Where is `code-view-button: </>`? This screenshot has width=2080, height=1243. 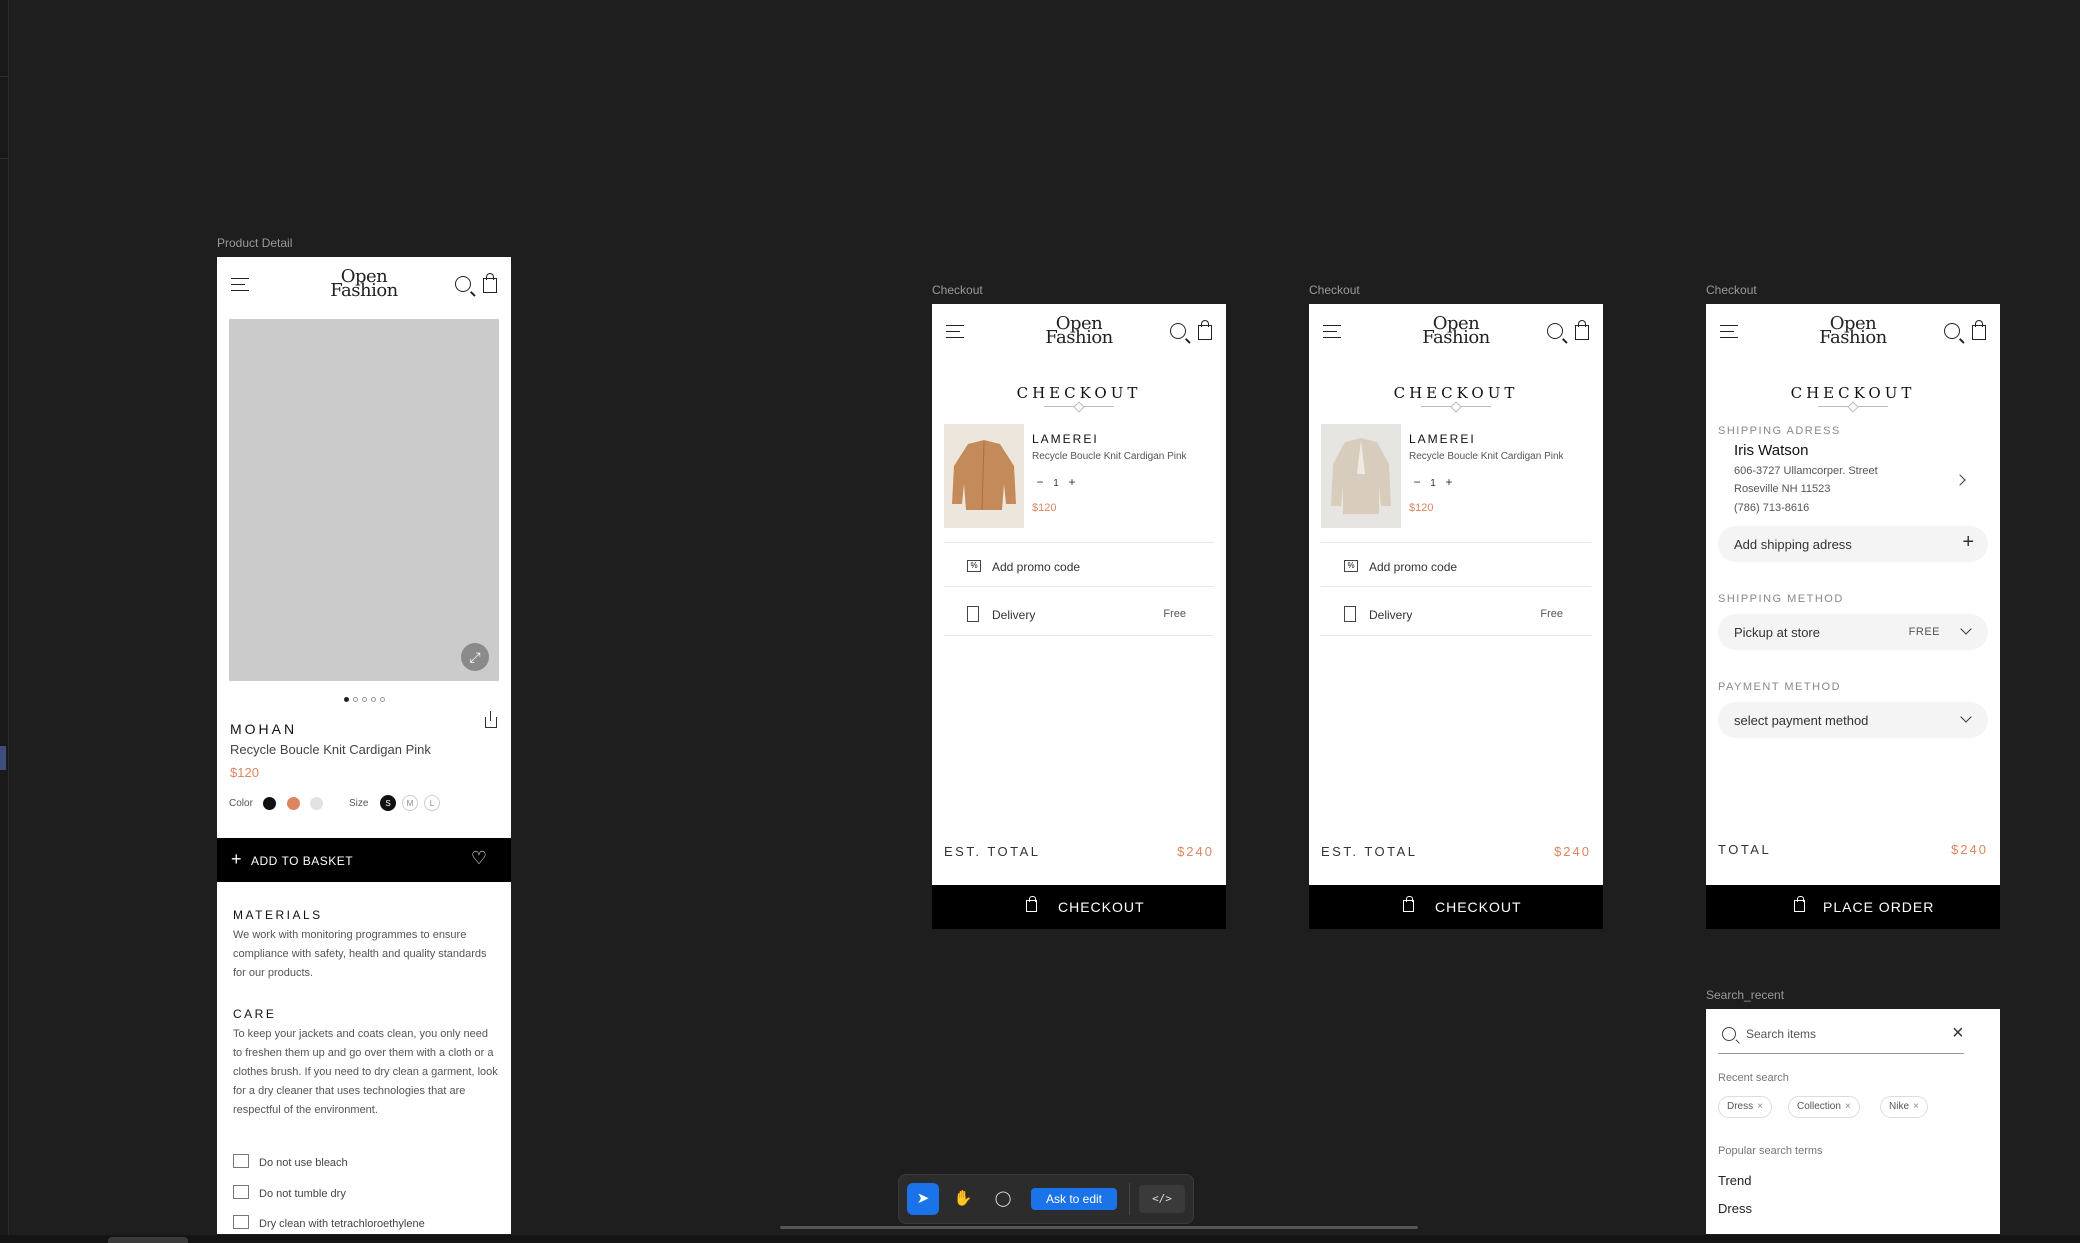
code-view-button: </> is located at coordinates (1162, 1199).